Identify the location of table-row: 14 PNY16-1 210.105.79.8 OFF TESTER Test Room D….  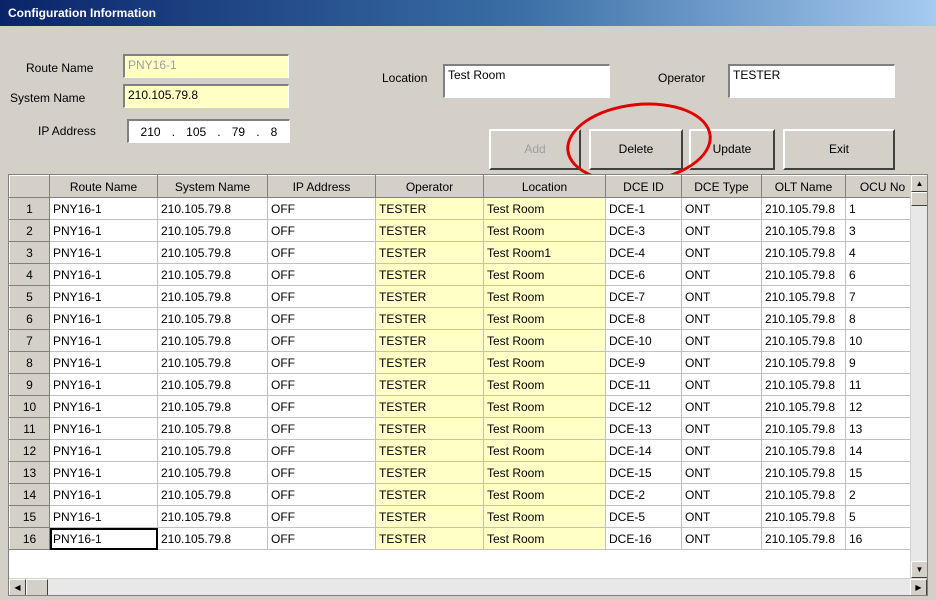
(464, 494).